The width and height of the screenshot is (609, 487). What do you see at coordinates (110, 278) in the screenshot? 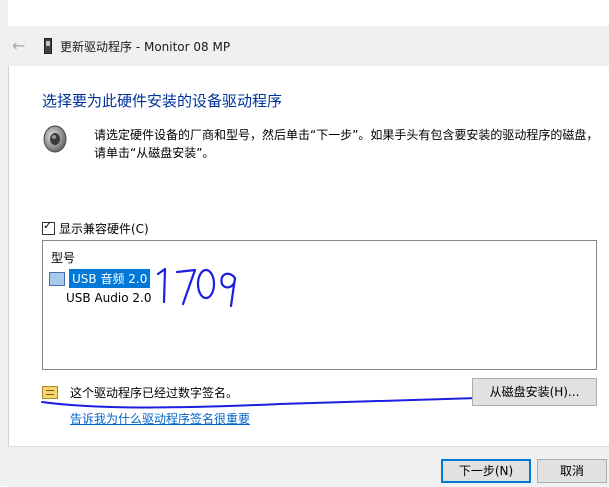
I see `list-item-label-selected: USB 音频 2.0` at bounding box center [110, 278].